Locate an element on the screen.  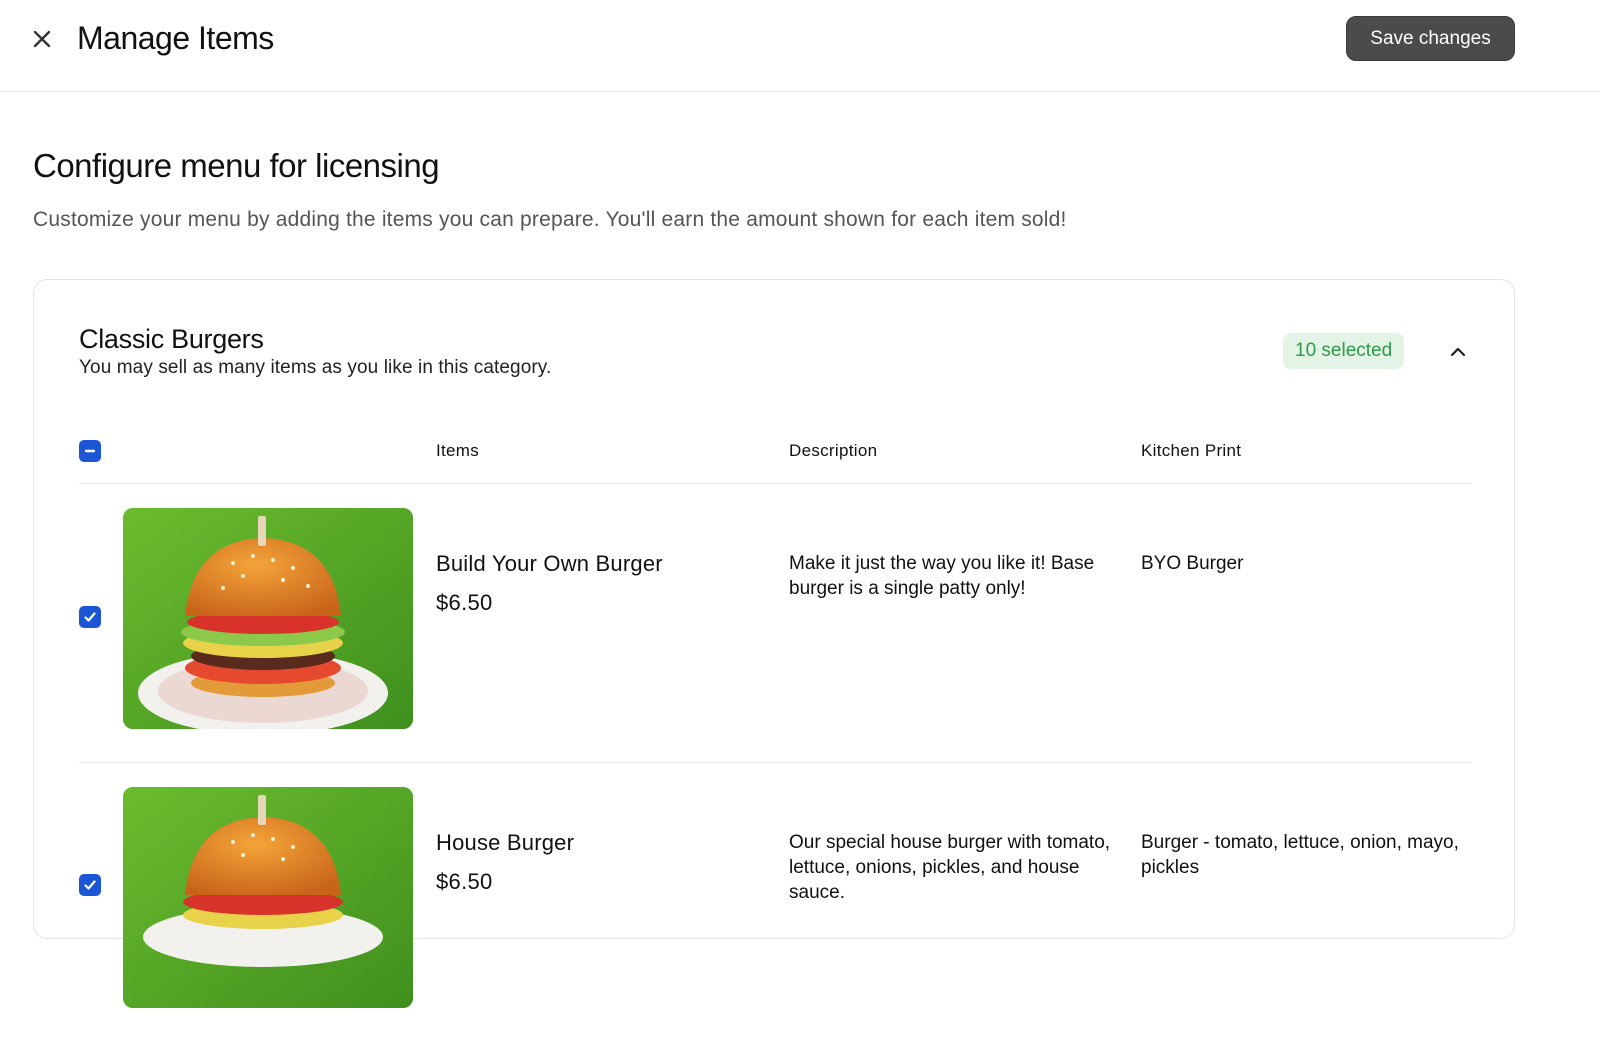
section-title: Configure menu for licensing is located at coordinates (236, 165).